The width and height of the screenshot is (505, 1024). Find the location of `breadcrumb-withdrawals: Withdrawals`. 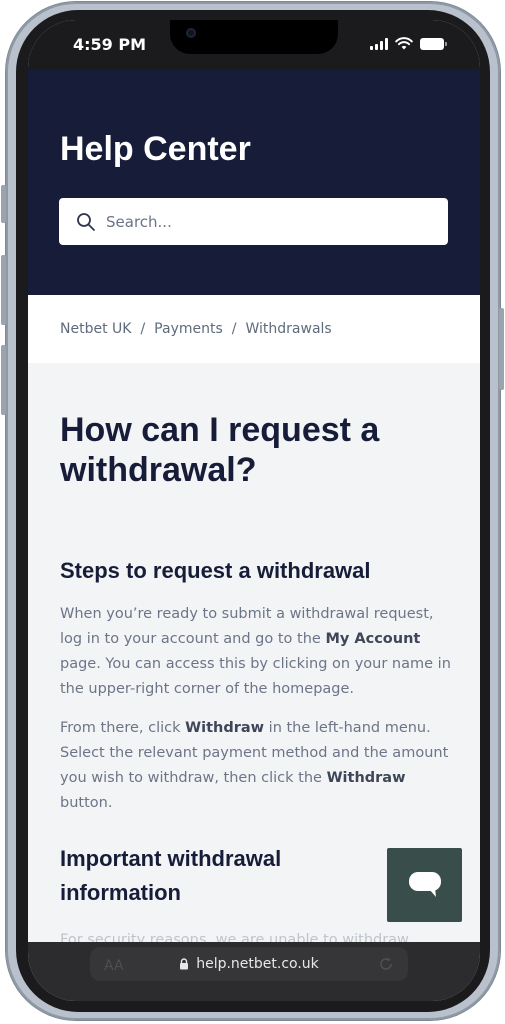

breadcrumb-withdrawals: Withdrawals is located at coordinates (288, 329).